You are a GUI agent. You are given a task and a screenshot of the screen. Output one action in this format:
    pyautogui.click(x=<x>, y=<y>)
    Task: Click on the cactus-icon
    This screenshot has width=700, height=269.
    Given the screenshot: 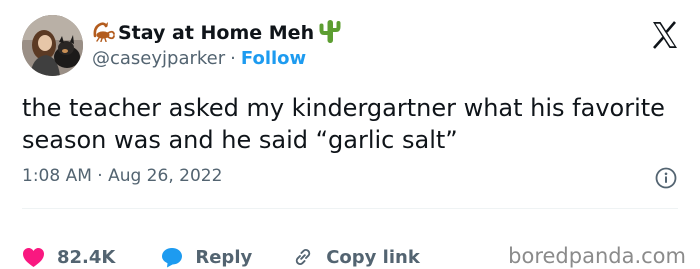 What is the action you would take?
    pyautogui.click(x=330, y=33)
    